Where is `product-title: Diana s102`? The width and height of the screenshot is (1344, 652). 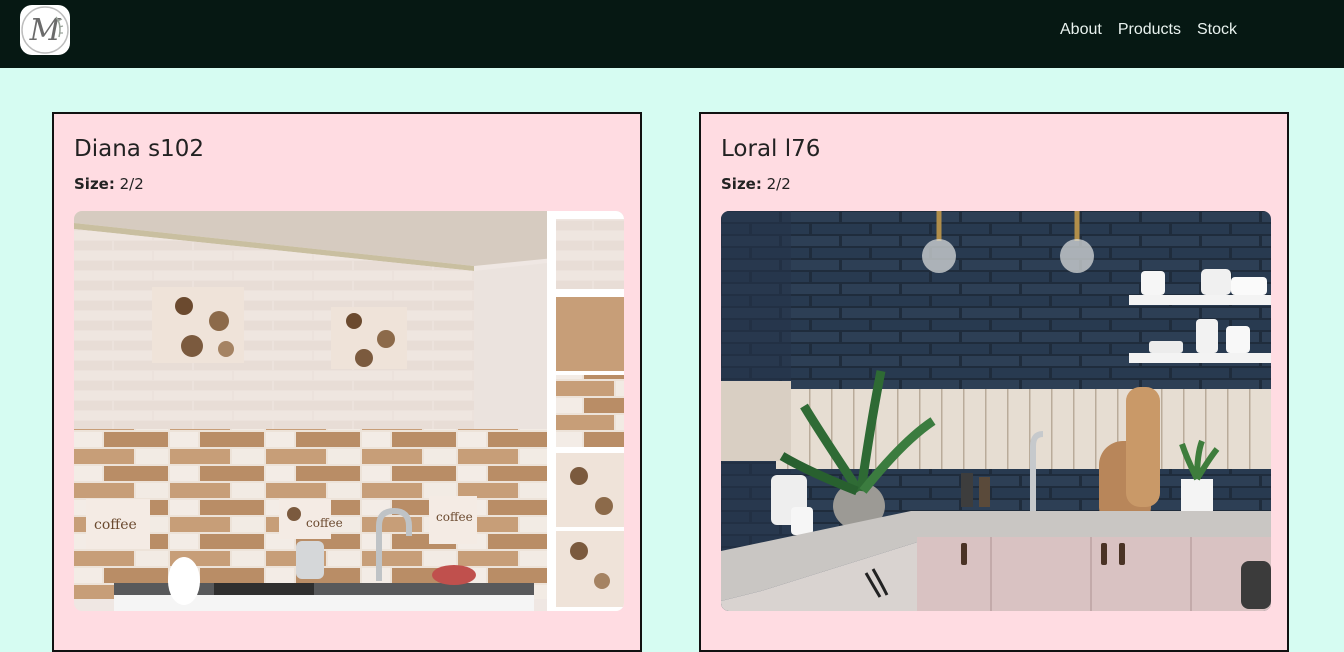
product-title: Diana s102 is located at coordinates (139, 149).